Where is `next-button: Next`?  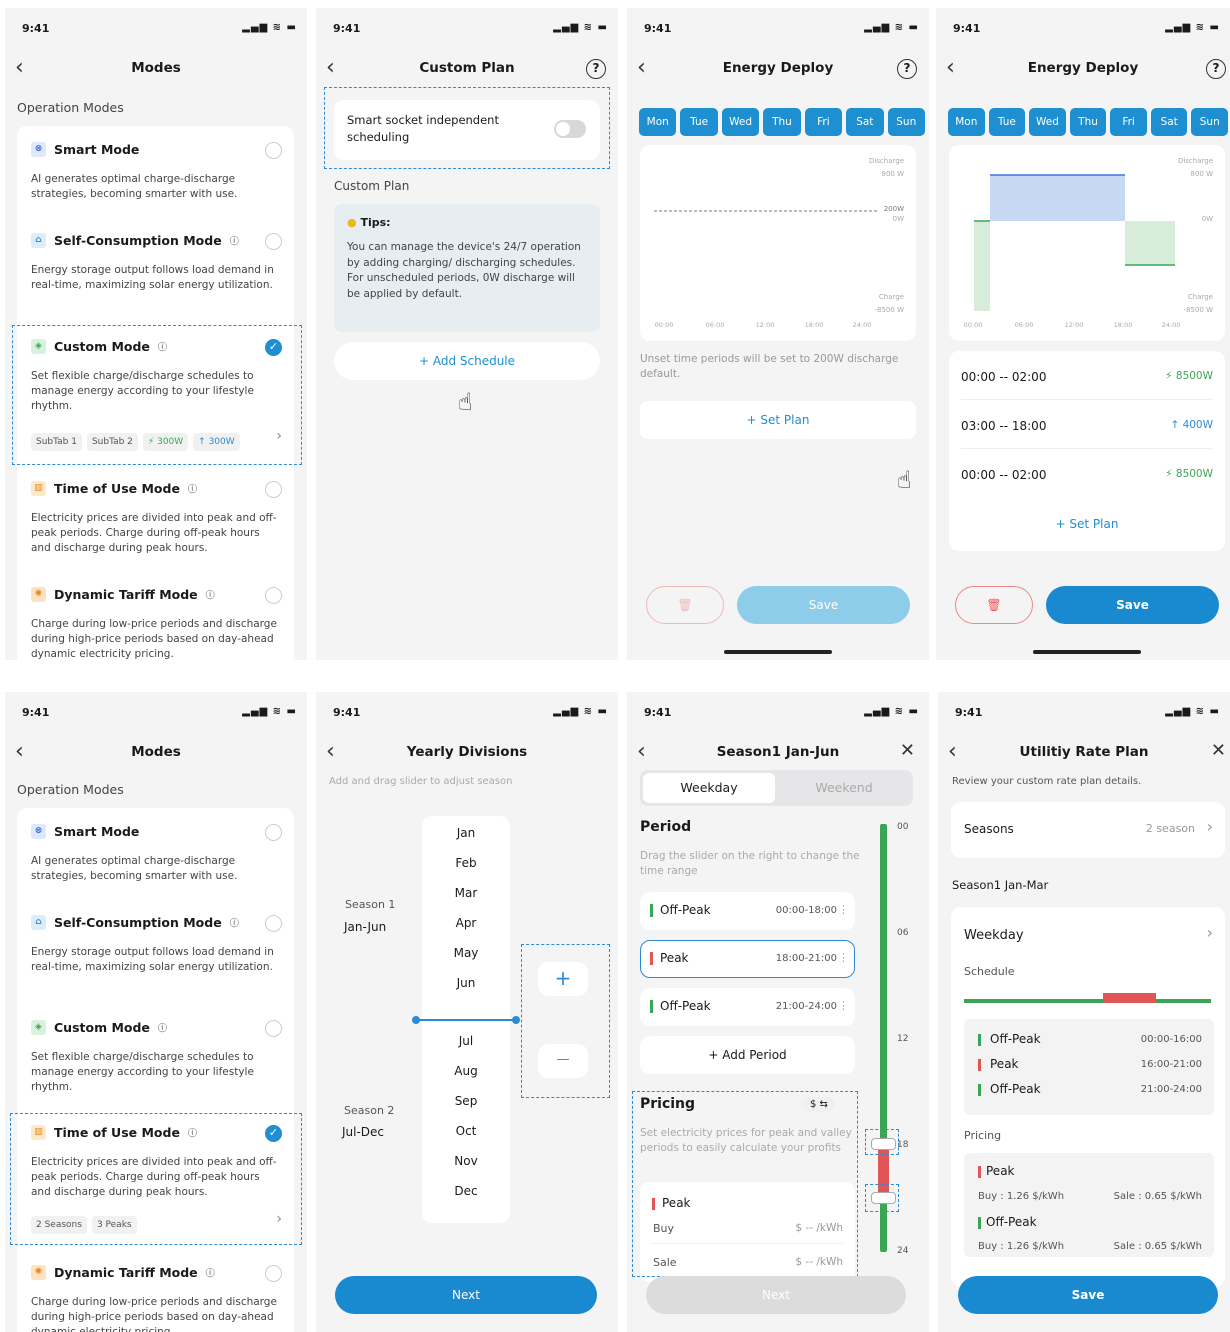 next-button: Next is located at coordinates (466, 1295).